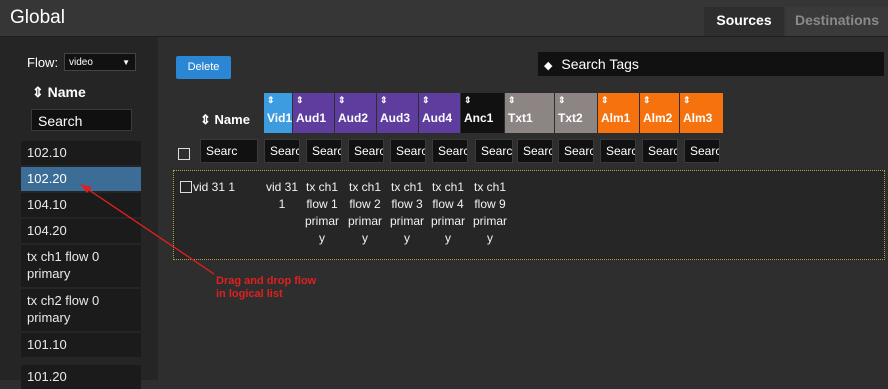 The image size is (888, 389). Describe the element at coordinates (86, 188) in the screenshot. I see `annotation-arrowhead` at that location.